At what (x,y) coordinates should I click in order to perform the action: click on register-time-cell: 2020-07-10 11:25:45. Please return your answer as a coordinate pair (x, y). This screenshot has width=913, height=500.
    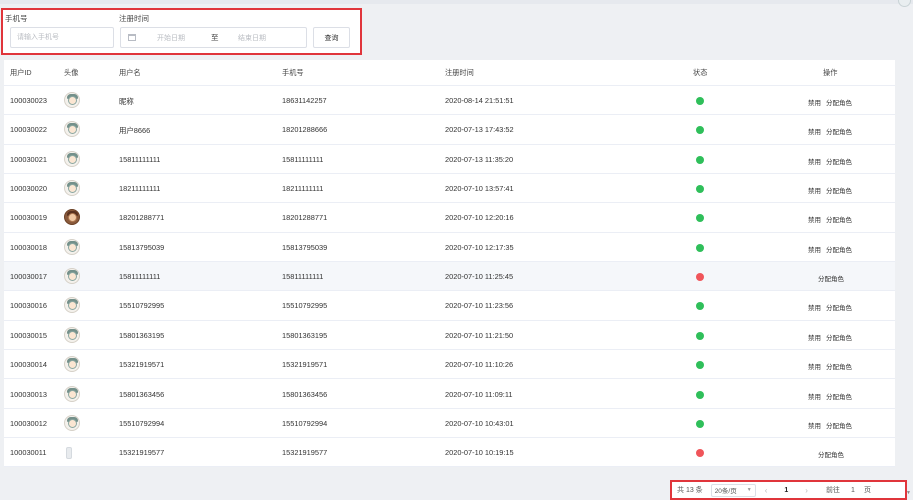
    Looking at the image, I should click on (479, 277).